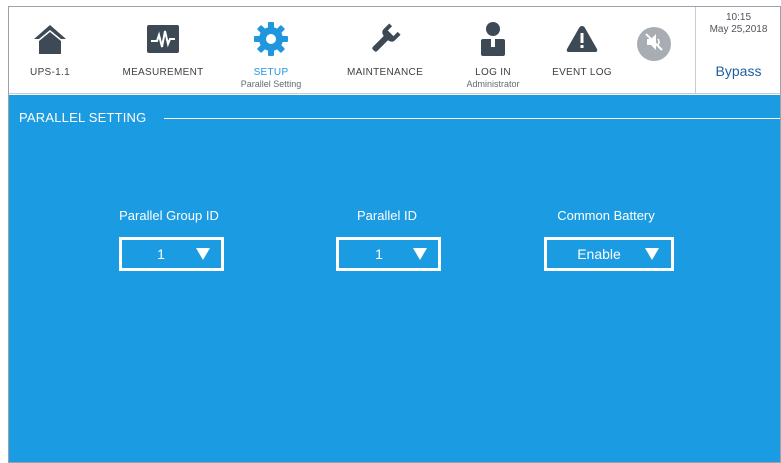 The width and height of the screenshot is (781, 463). I want to click on nav-label-login: LOG IN, so click(493, 72).